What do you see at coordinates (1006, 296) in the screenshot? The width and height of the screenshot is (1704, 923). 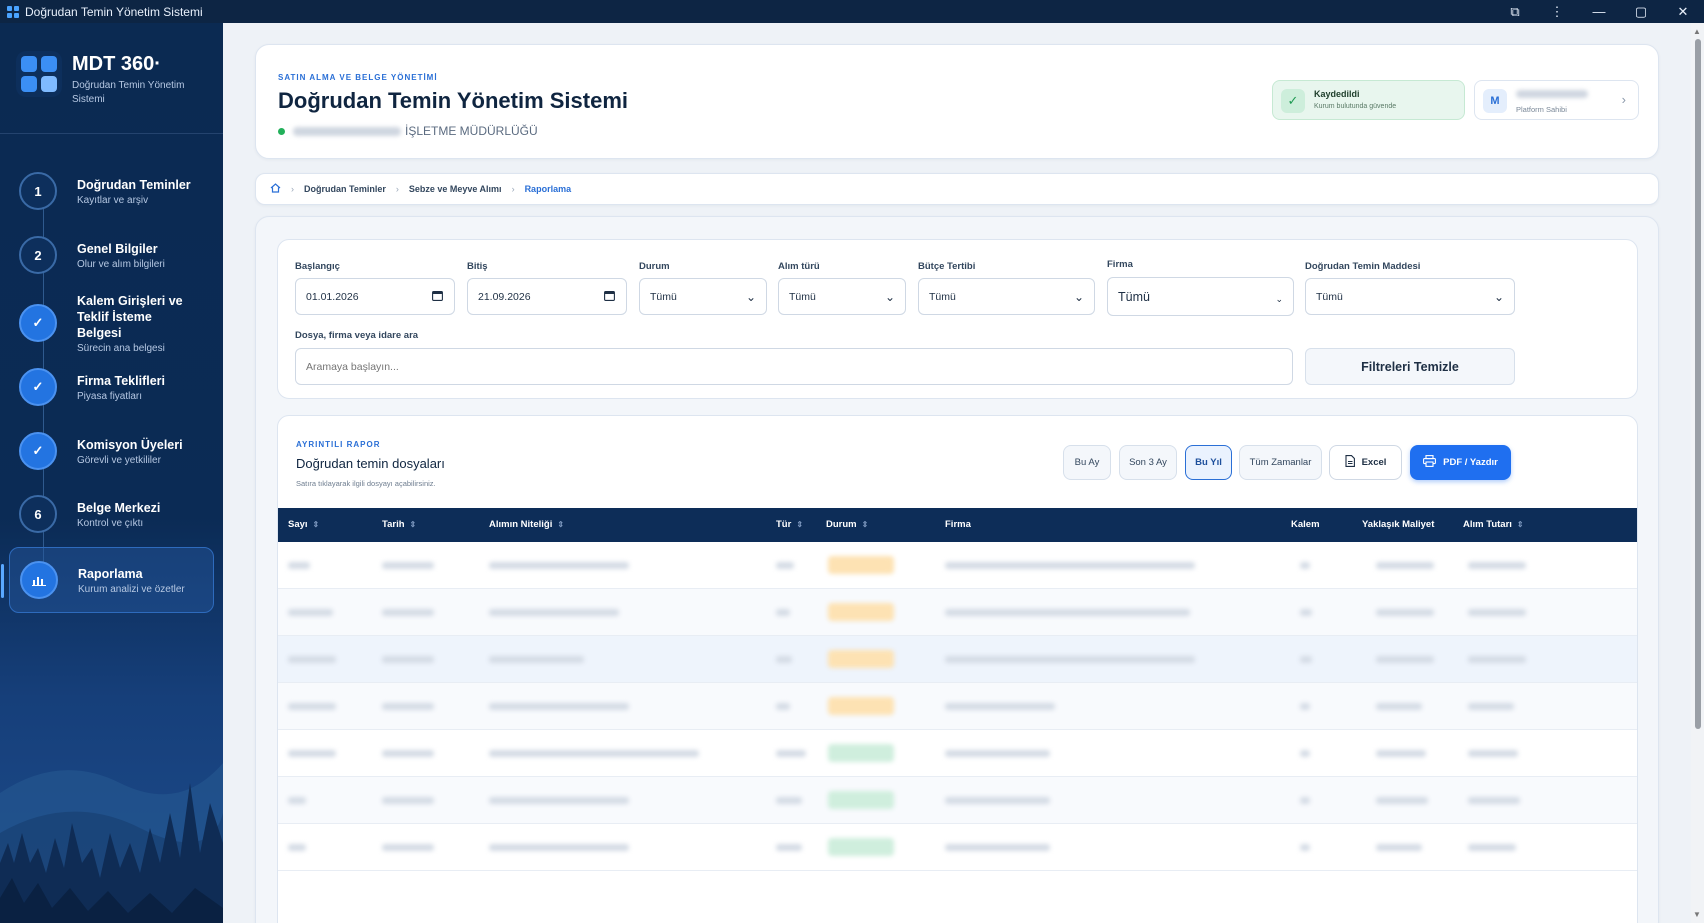 I see `budget-select: Tümü ⌄` at bounding box center [1006, 296].